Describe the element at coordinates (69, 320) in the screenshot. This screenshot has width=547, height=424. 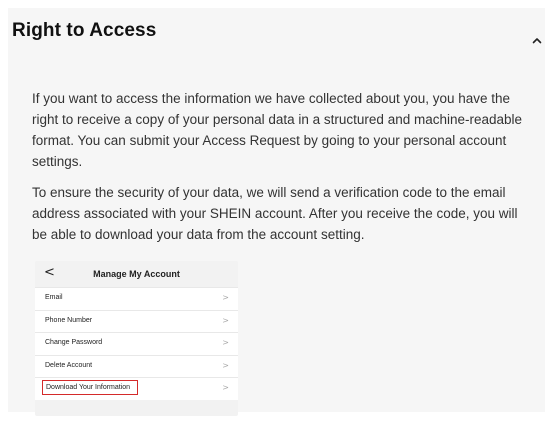
I see `mockup-item-label: Phone Number` at that location.